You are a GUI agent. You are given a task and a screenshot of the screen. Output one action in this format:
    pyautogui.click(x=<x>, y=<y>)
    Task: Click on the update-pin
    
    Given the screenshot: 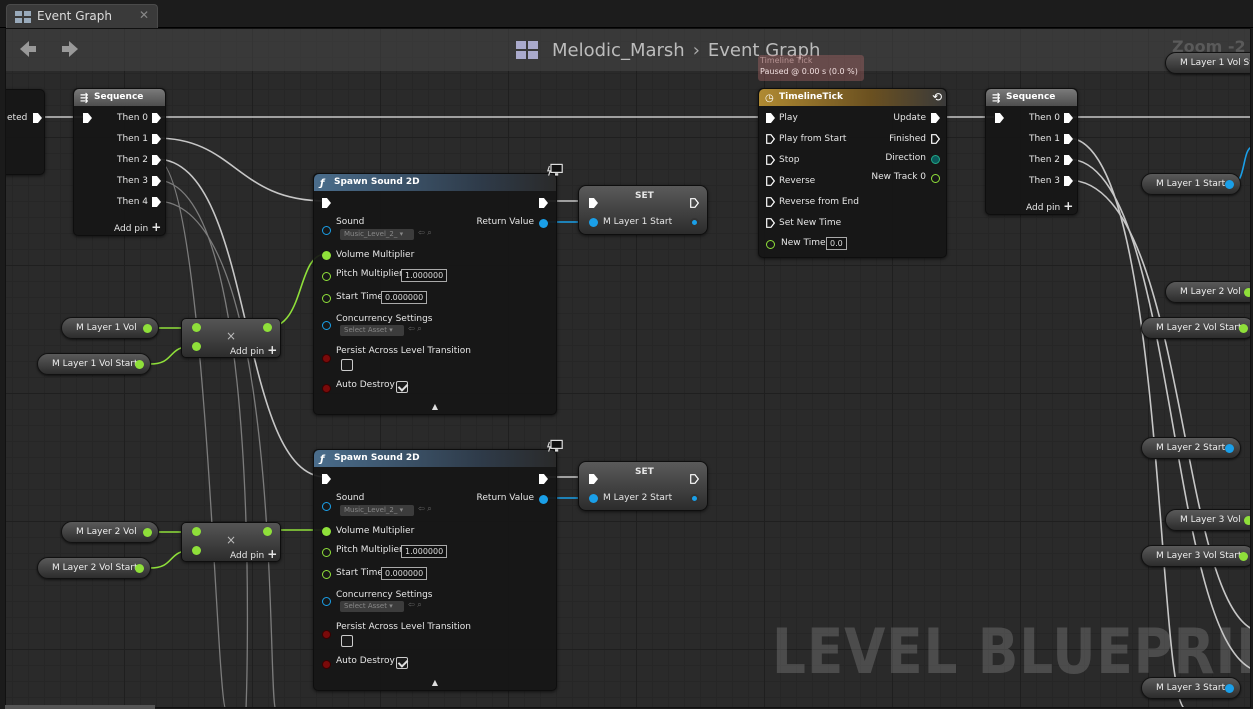 What is the action you would take?
    pyautogui.click(x=935, y=118)
    